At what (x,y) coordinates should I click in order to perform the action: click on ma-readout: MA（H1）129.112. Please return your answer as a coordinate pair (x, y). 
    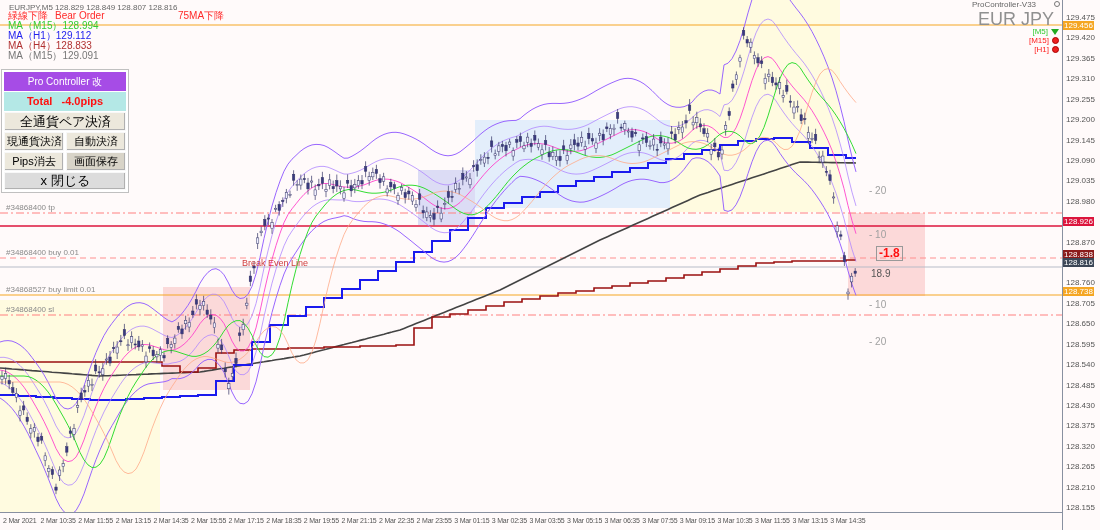
    Looking at the image, I should click on (50, 36).